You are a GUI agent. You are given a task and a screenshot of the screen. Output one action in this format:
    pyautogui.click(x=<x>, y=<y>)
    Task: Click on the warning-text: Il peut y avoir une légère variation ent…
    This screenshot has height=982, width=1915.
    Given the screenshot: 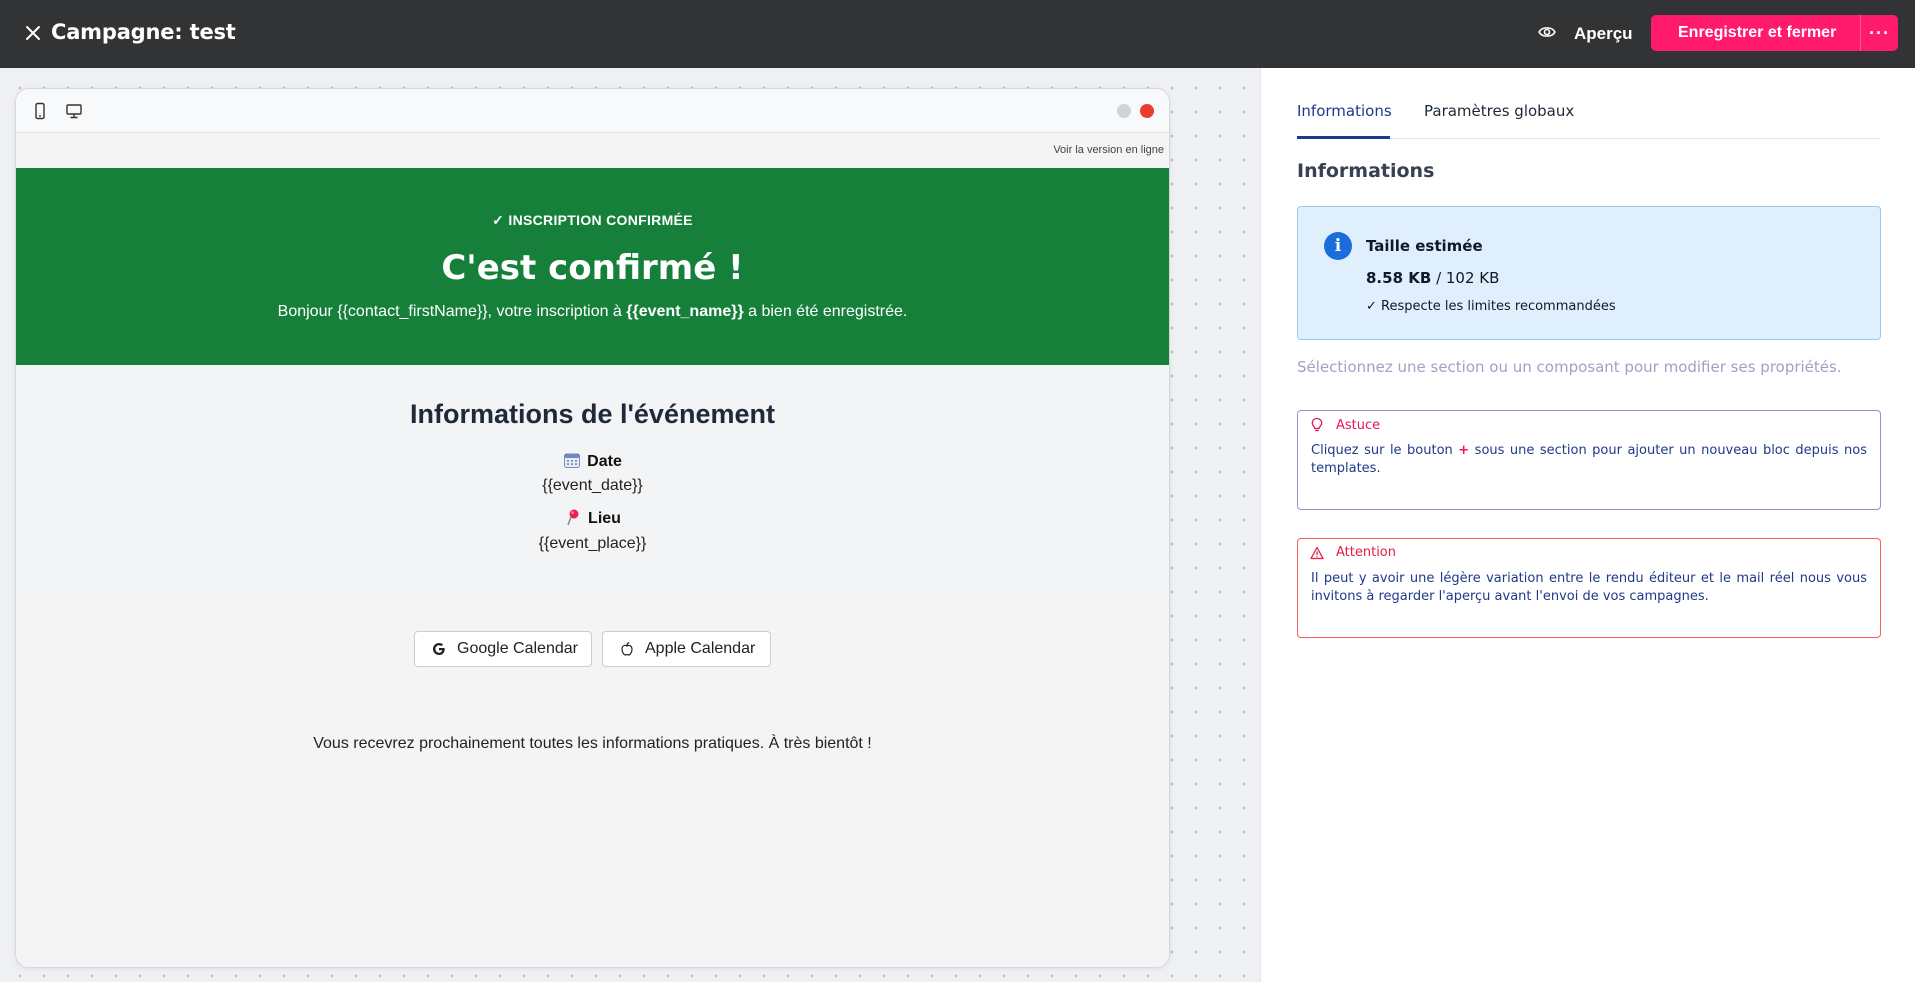 What is the action you would take?
    pyautogui.click(x=1589, y=587)
    